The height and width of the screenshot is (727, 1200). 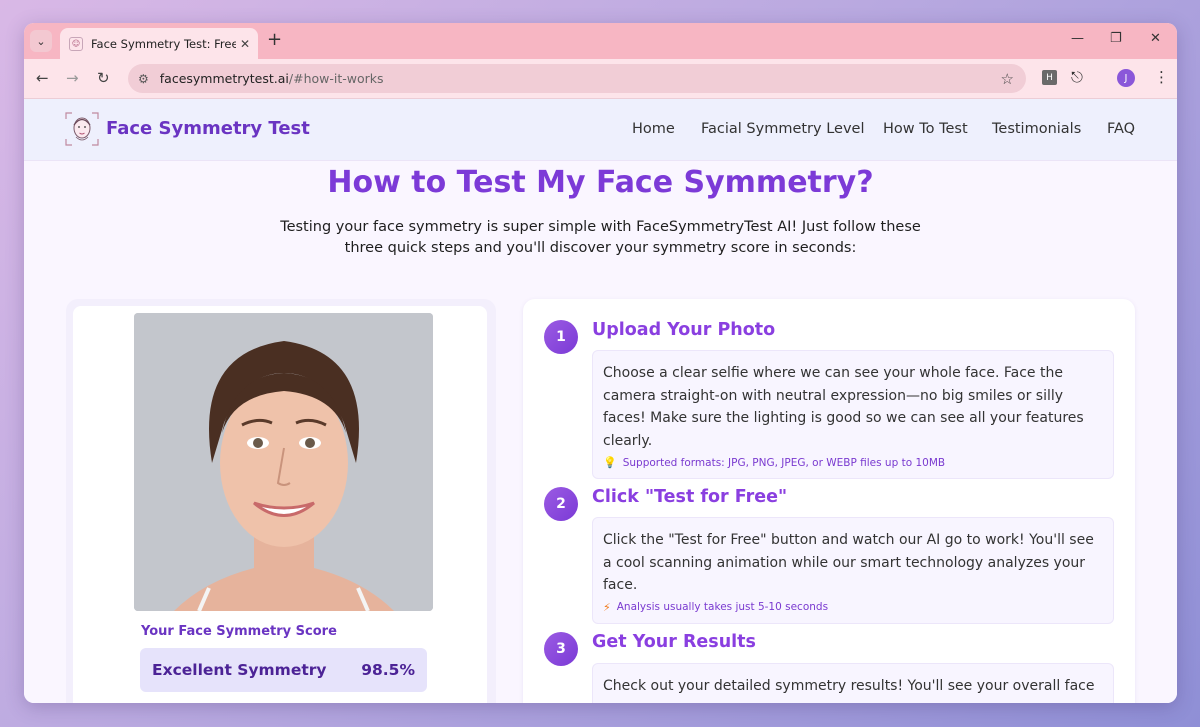 What do you see at coordinates (1049, 77) in the screenshot?
I see `extension-h-icon: H` at bounding box center [1049, 77].